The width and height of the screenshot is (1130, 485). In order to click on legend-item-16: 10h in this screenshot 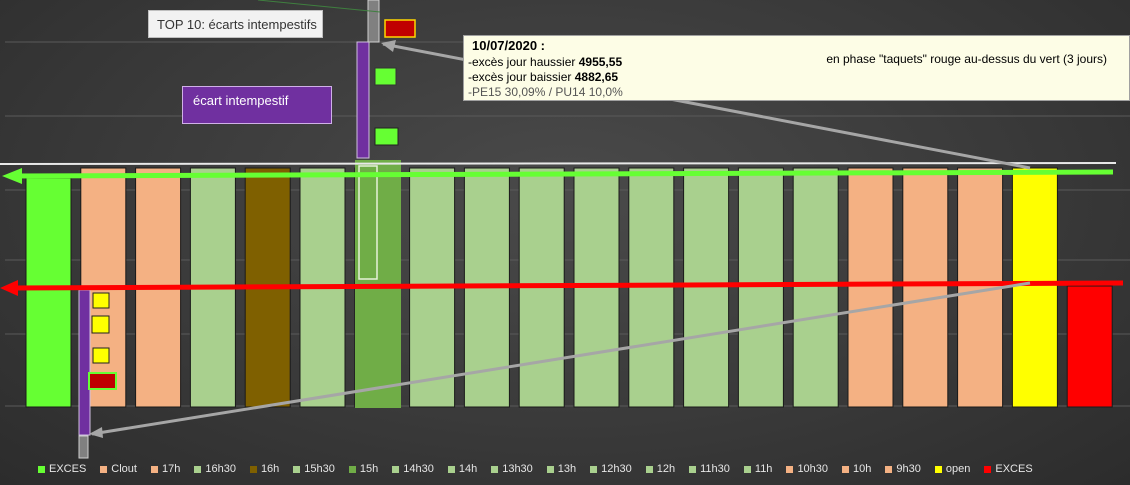, I will do `click(856, 469)`.